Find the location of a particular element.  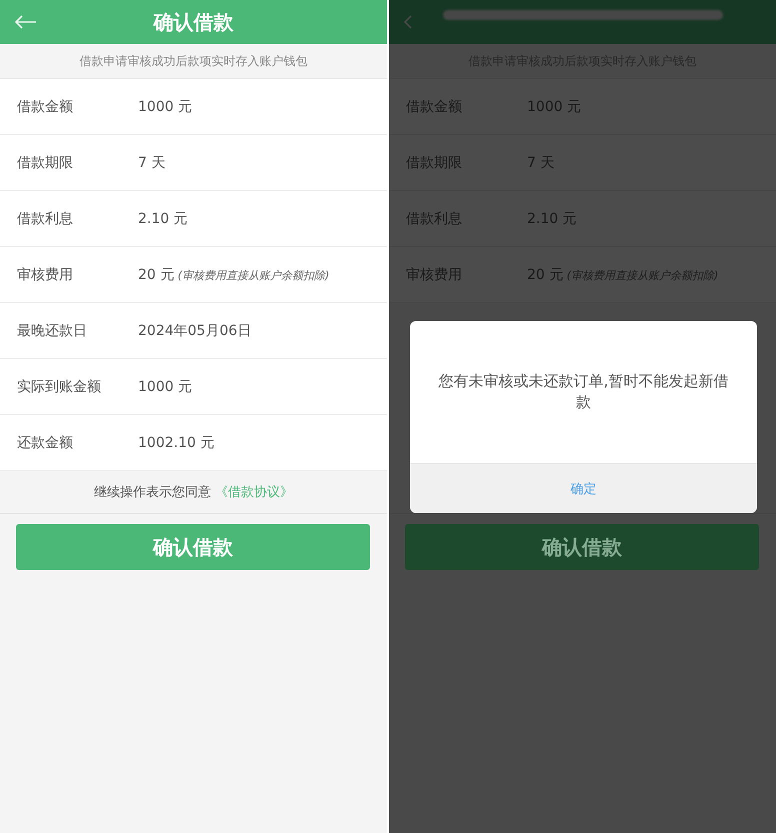

row-value: 7 天 is located at coordinates (152, 163).